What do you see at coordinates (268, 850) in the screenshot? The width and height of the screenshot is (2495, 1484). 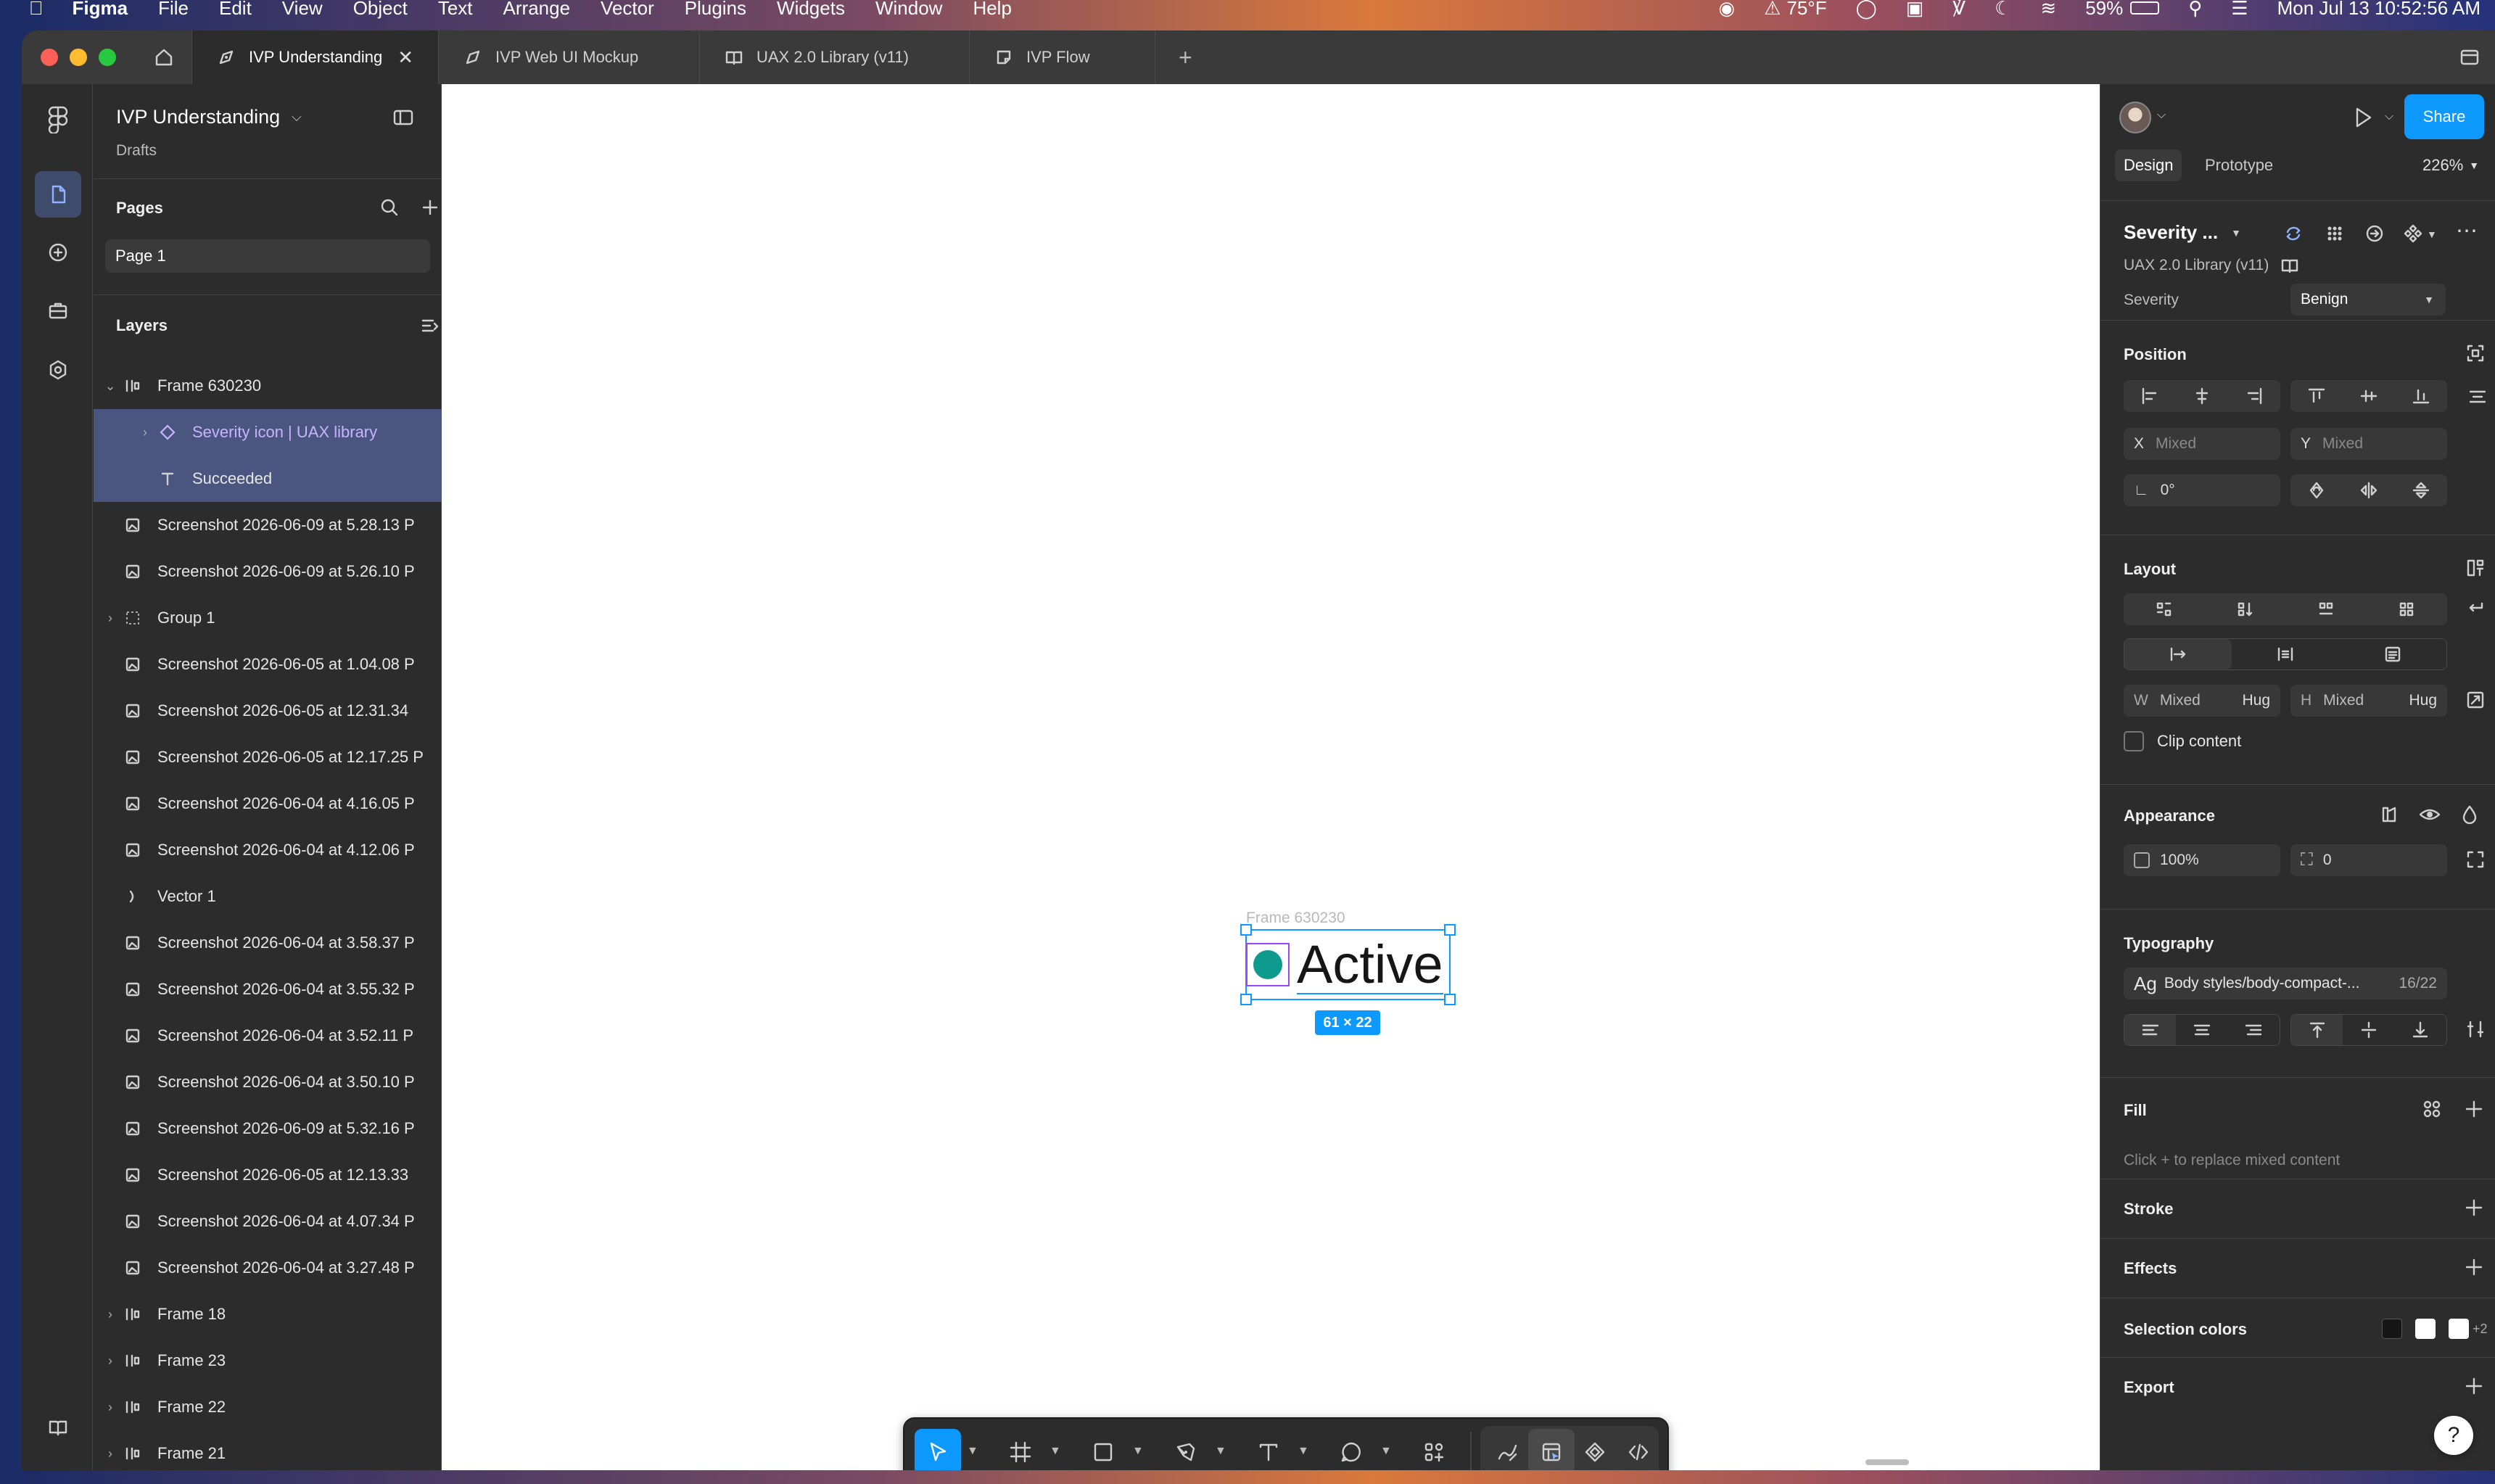 I see `layer-row: Screenshot 2026-06-04 at 4.12.06 P` at bounding box center [268, 850].